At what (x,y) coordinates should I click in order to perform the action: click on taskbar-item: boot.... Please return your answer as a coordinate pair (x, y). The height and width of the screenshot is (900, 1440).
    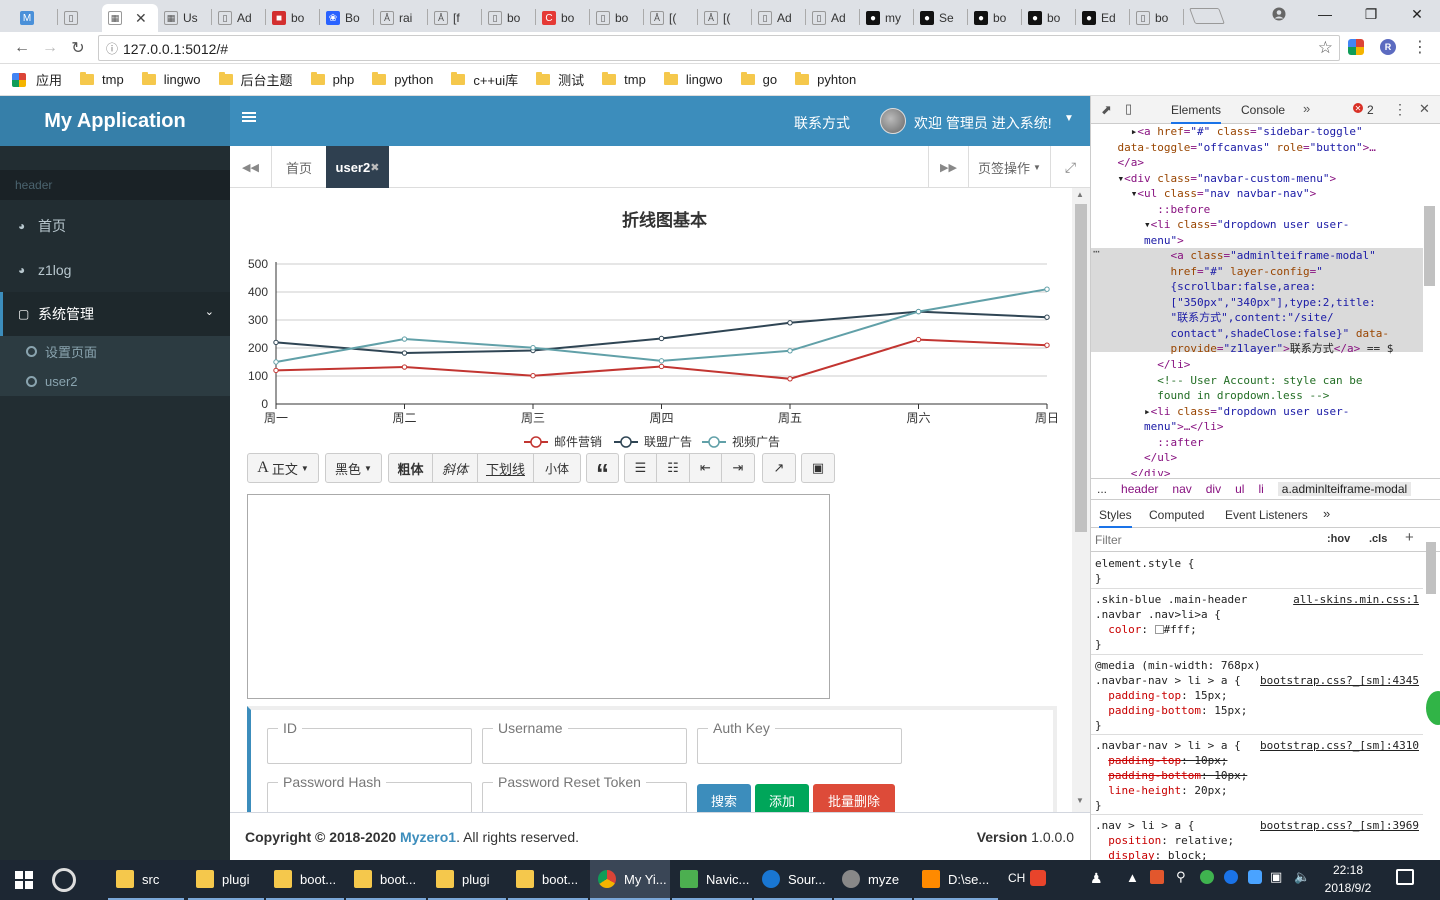
    Looking at the image, I should click on (386, 880).